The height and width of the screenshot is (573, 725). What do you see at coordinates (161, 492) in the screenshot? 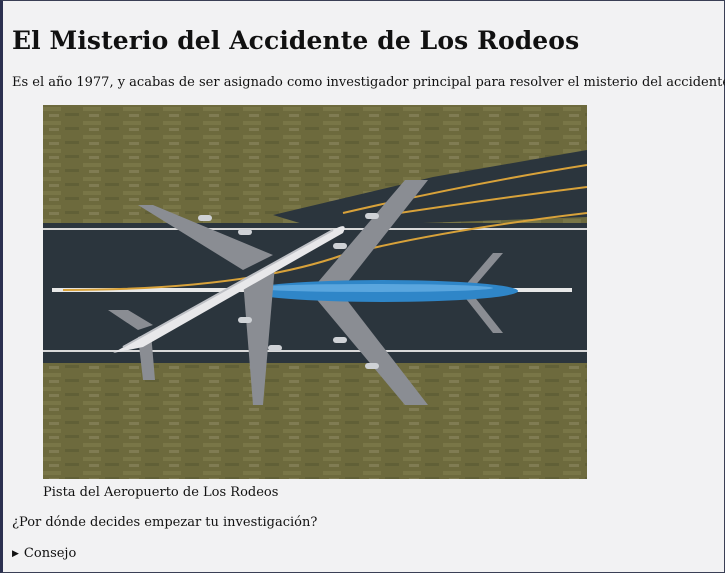
I see `figure-caption: Pista del Aeropuerto de Los Rodeos` at bounding box center [161, 492].